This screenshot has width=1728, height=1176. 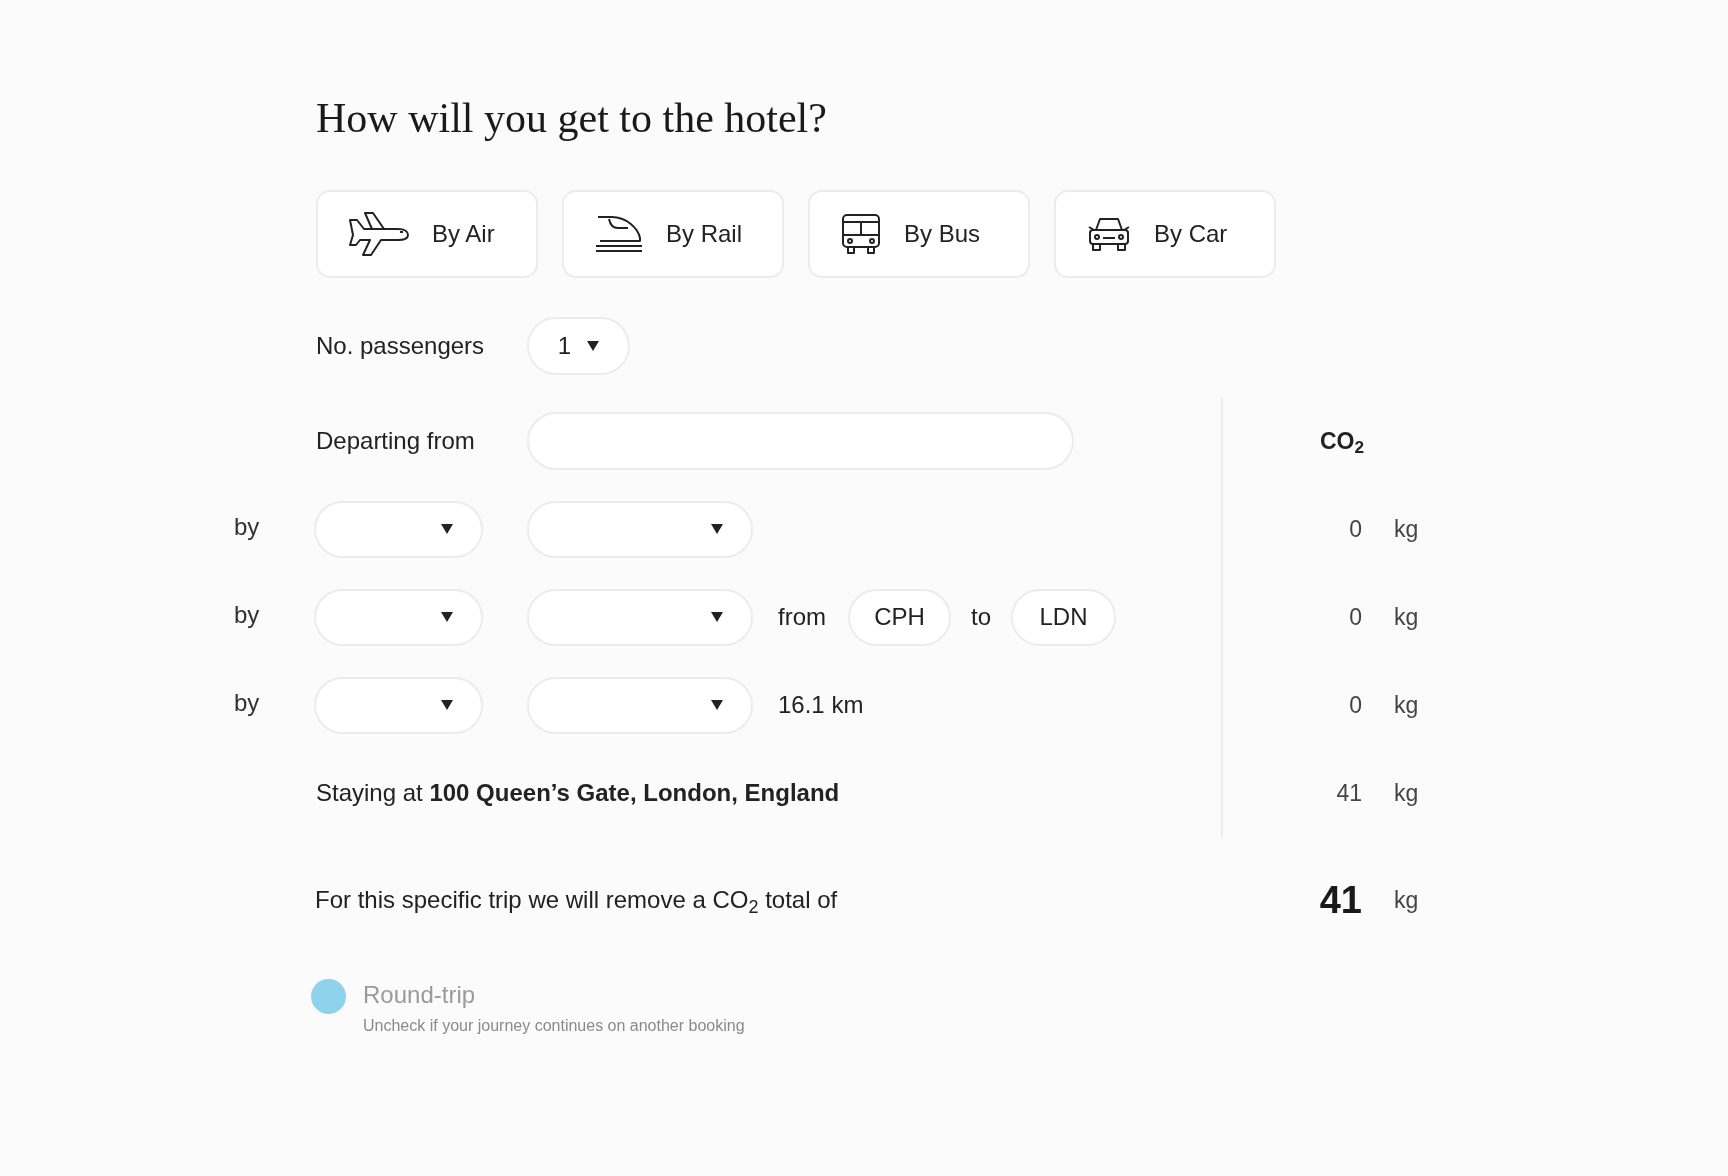 What do you see at coordinates (578, 346) in the screenshot?
I see `passengers-select: 1` at bounding box center [578, 346].